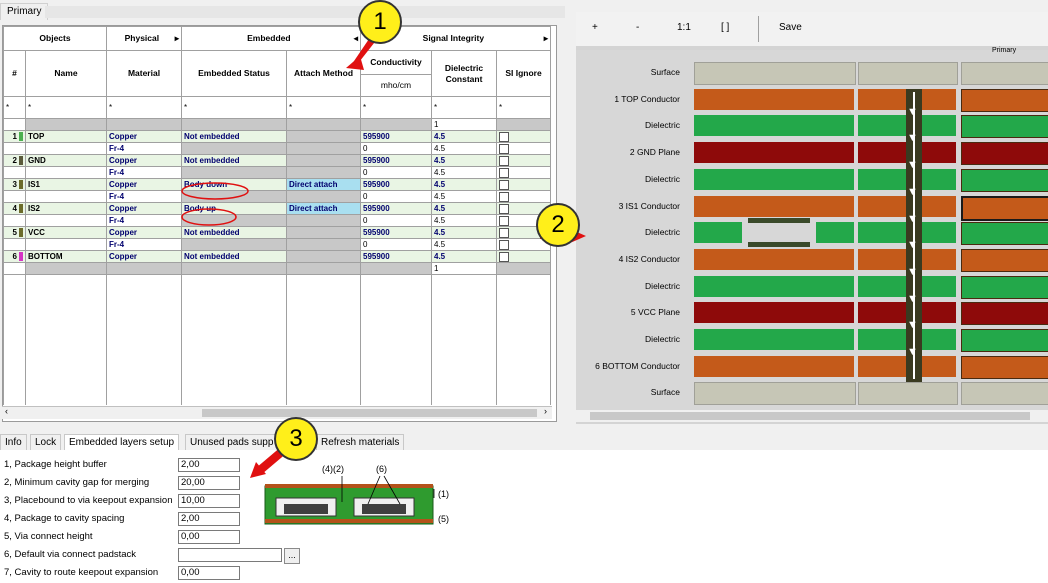 Image resolution: width=1048 pixels, height=583 pixels. I want to click on form-input: 20,00, so click(209, 483).